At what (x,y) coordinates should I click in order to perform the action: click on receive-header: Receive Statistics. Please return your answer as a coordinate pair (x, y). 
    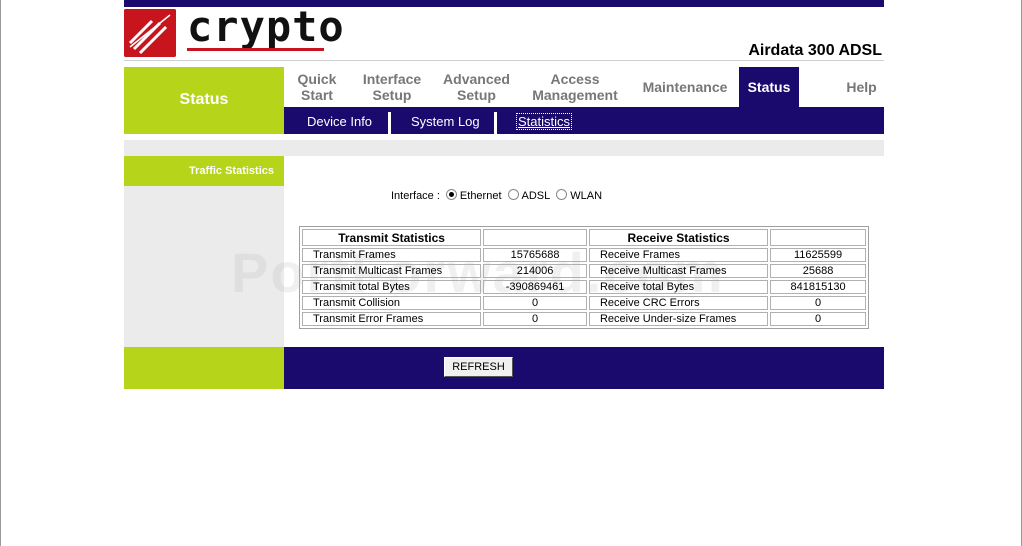
    Looking at the image, I should click on (678, 237).